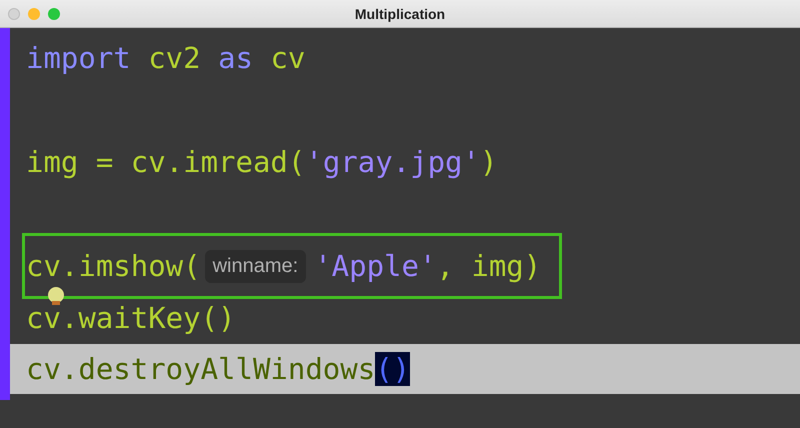 The image size is (800, 428). What do you see at coordinates (131, 318) in the screenshot?
I see `code-token: cv.waitKey()` at bounding box center [131, 318].